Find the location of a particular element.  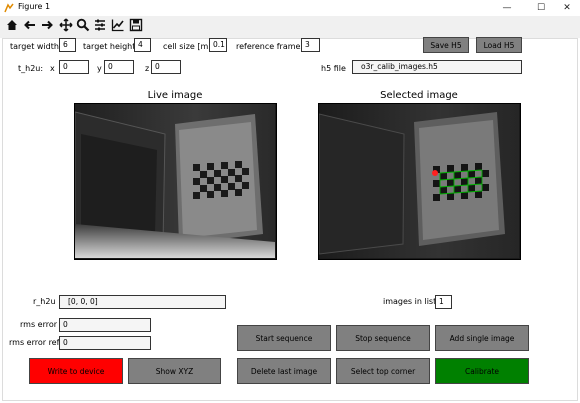

r-h2u-label: r_h2u is located at coordinates (44, 301).